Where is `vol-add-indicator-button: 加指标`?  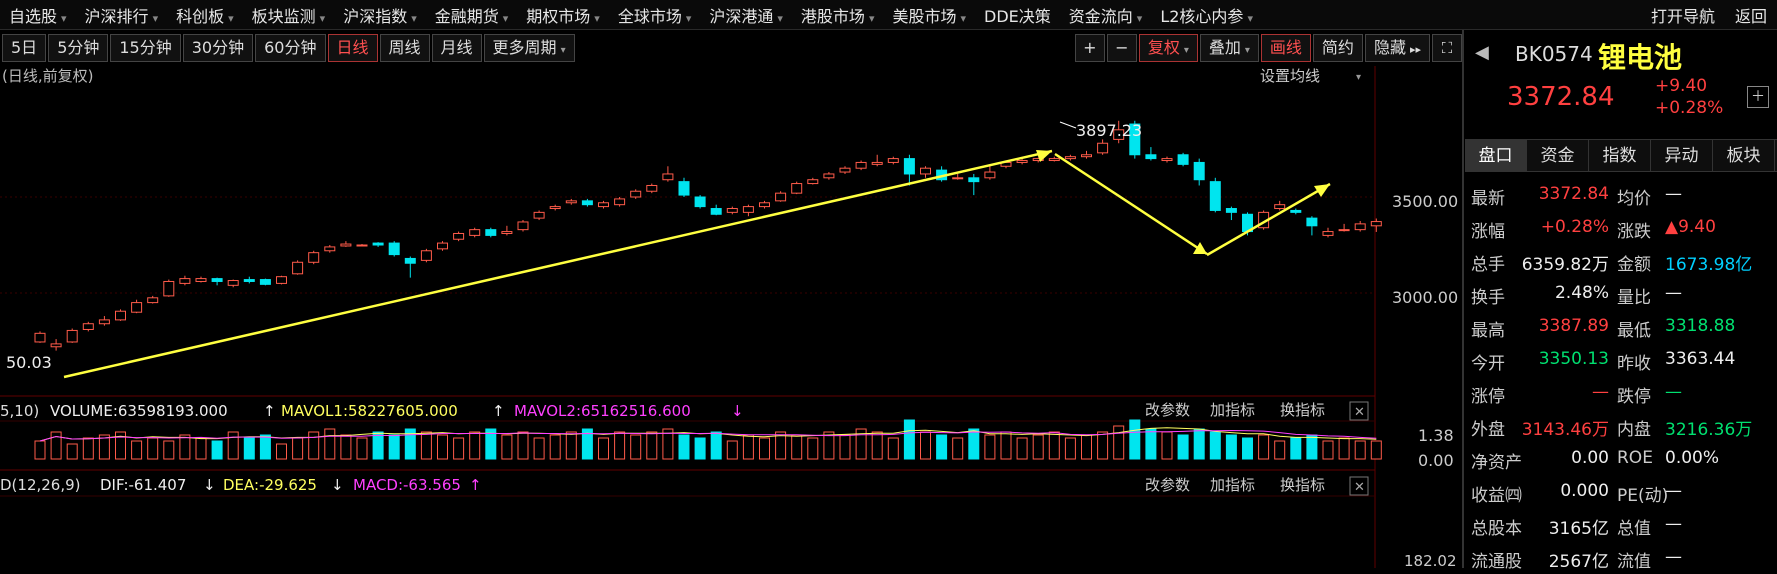 vol-add-indicator-button: 加指标 is located at coordinates (1232, 410).